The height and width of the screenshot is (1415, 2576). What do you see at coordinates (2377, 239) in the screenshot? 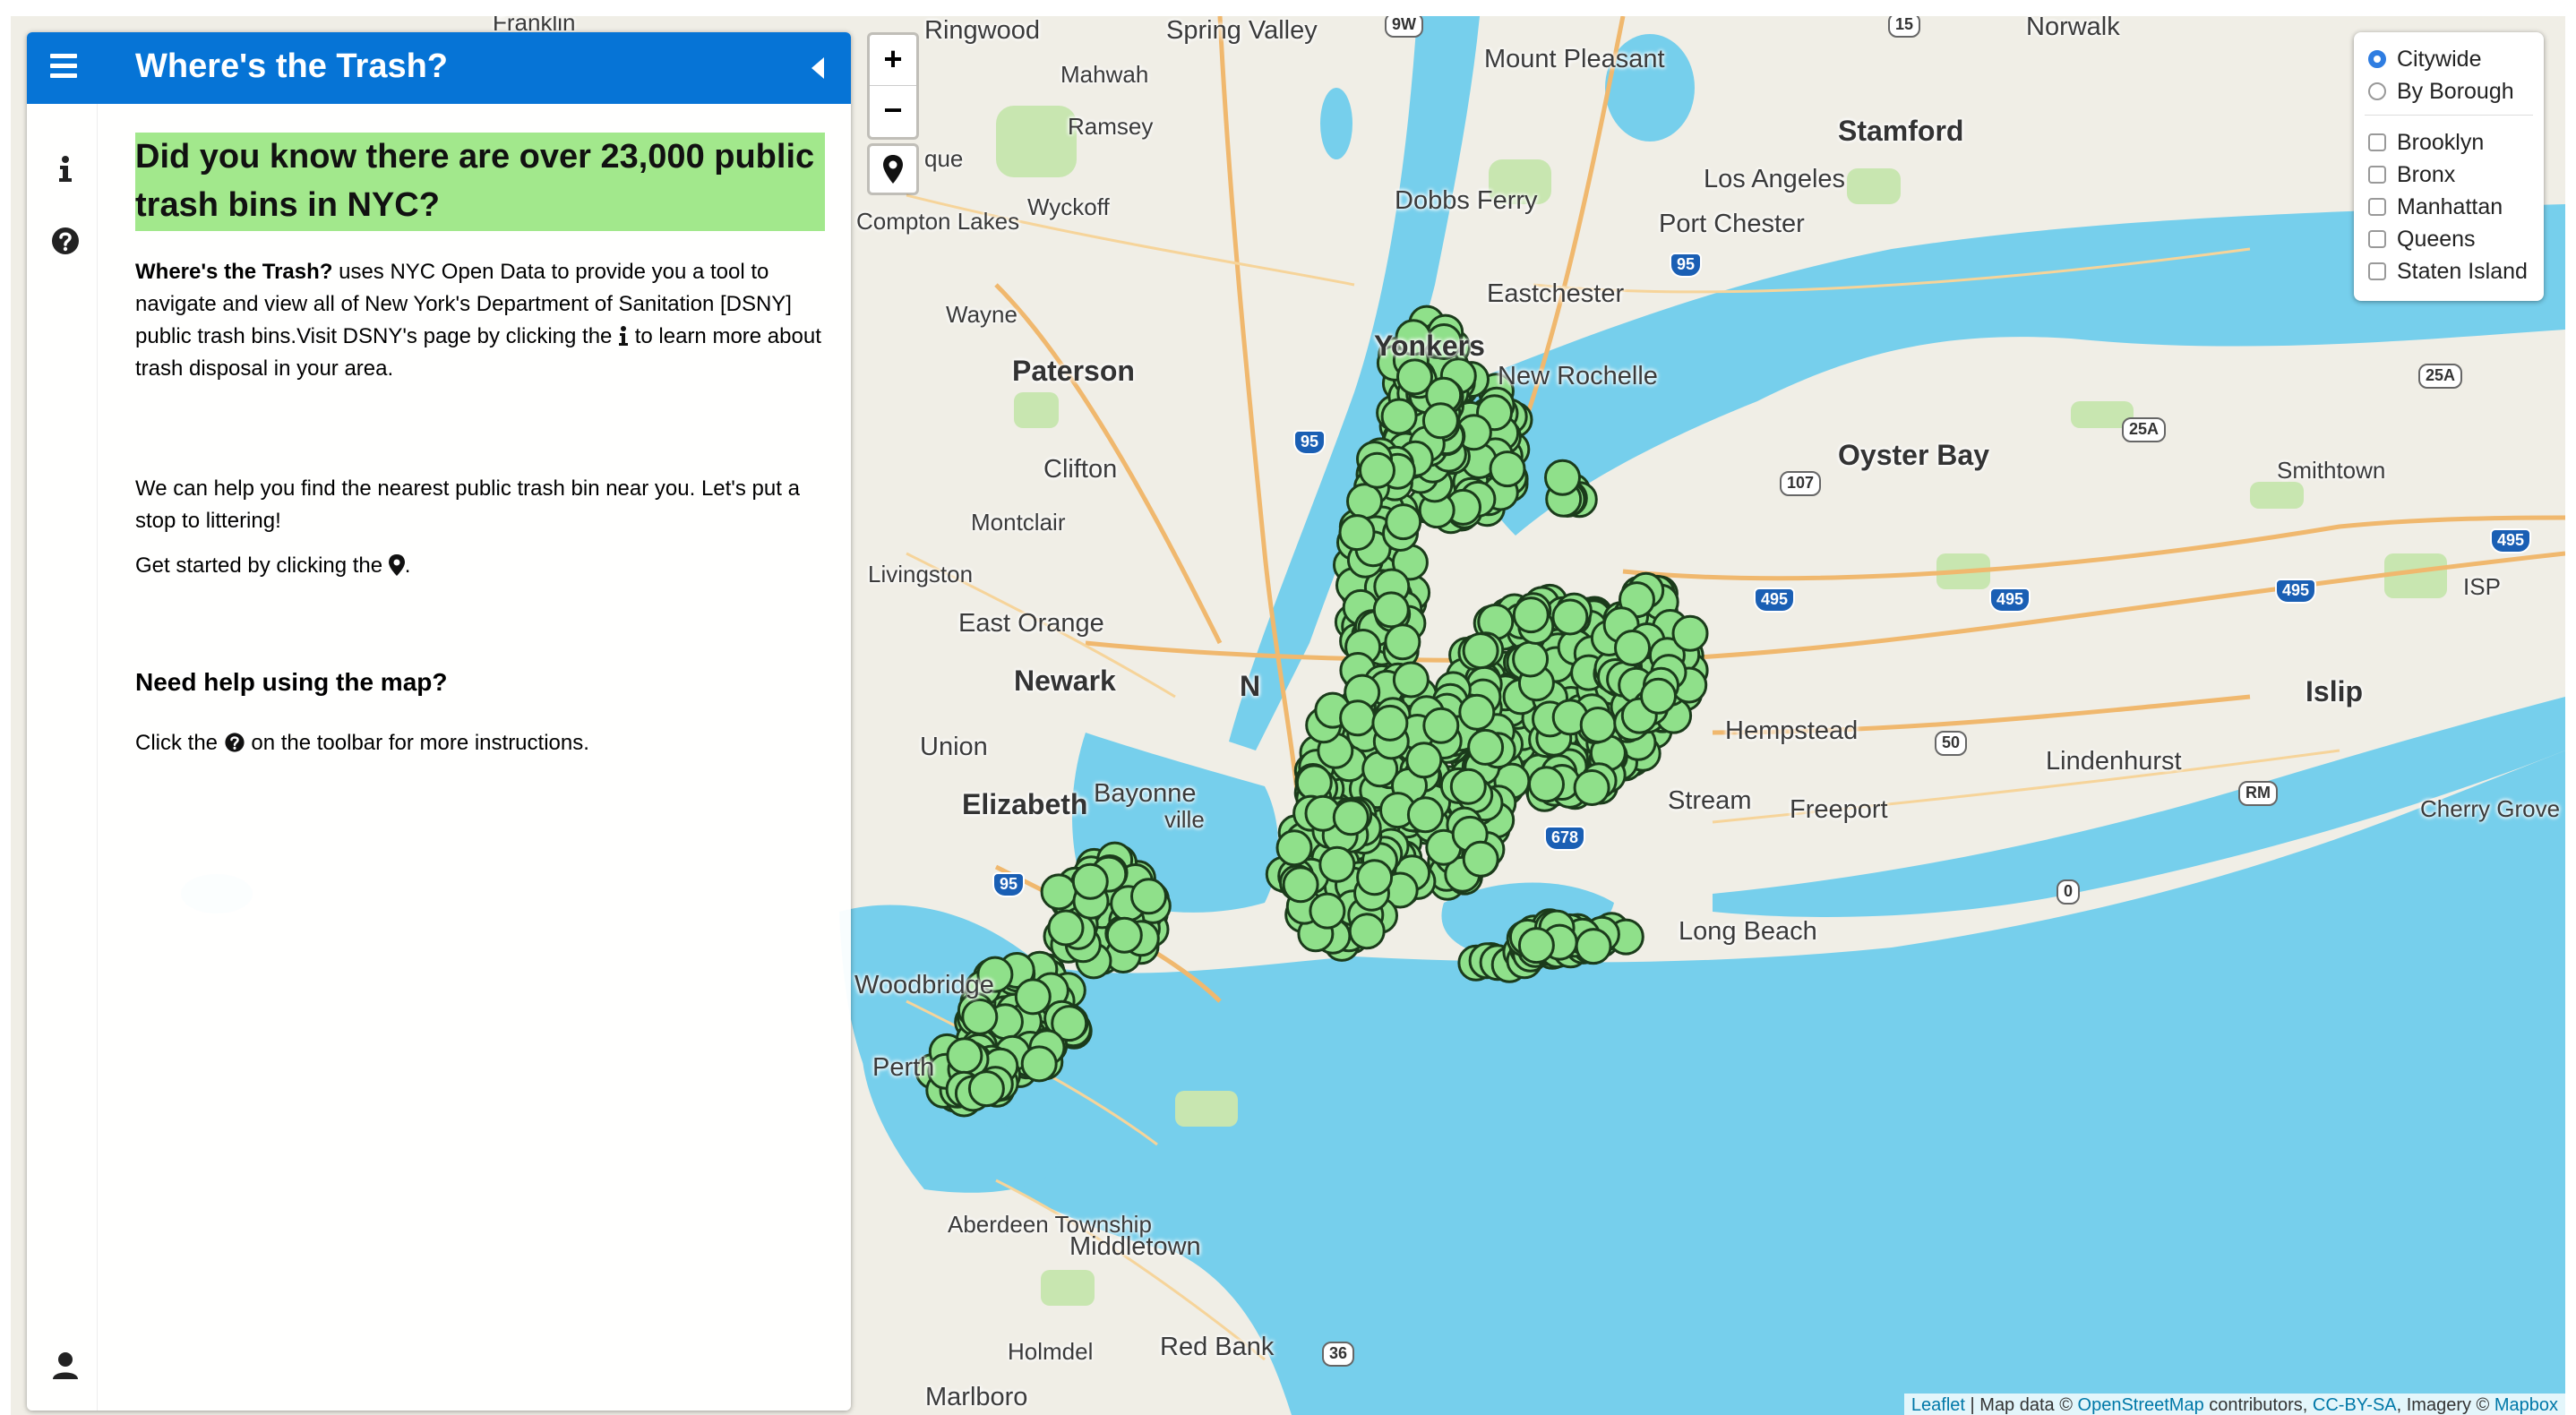
I see `checkbox-queens` at bounding box center [2377, 239].